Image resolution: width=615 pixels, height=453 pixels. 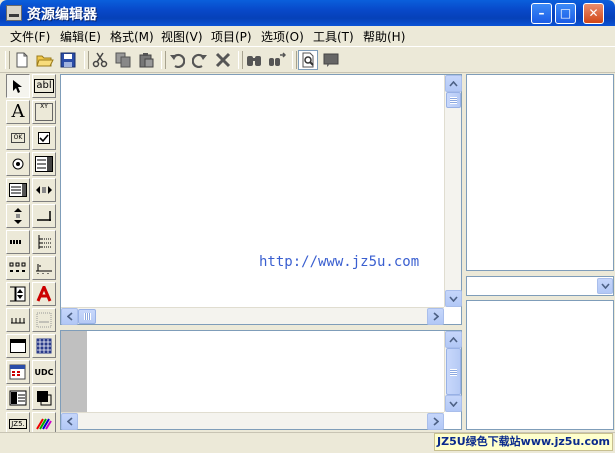 What do you see at coordinates (540, 172) in the screenshot?
I see `resource-tree-pane` at bounding box center [540, 172].